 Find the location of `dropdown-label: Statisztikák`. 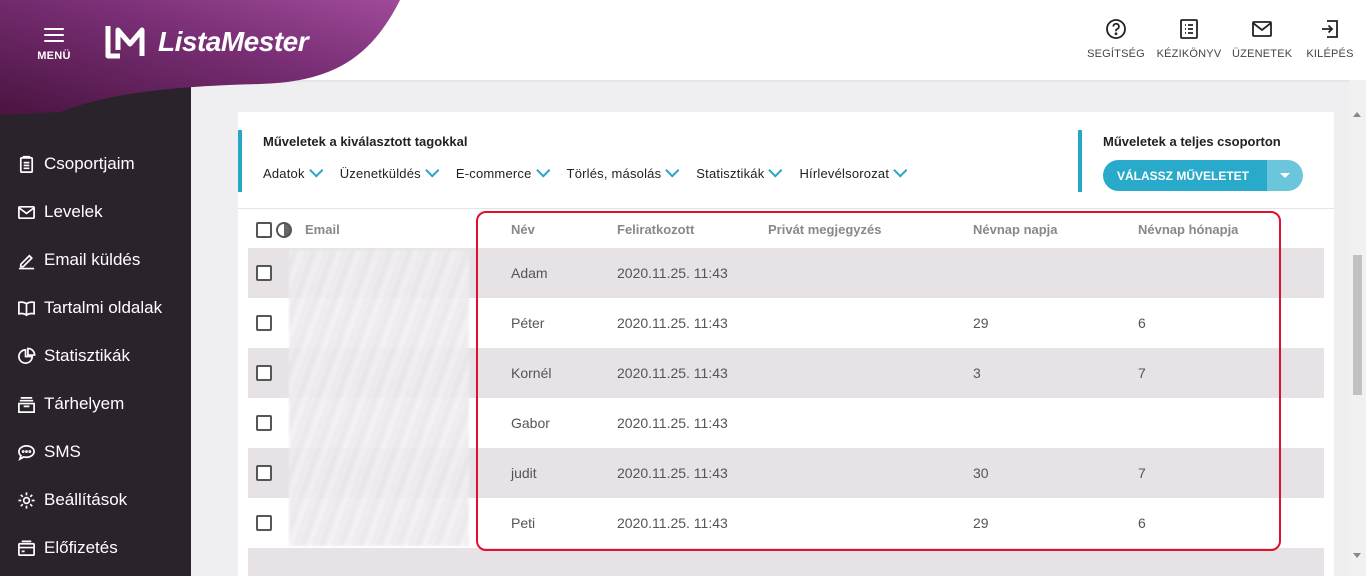

dropdown-label: Statisztikák is located at coordinates (730, 173).